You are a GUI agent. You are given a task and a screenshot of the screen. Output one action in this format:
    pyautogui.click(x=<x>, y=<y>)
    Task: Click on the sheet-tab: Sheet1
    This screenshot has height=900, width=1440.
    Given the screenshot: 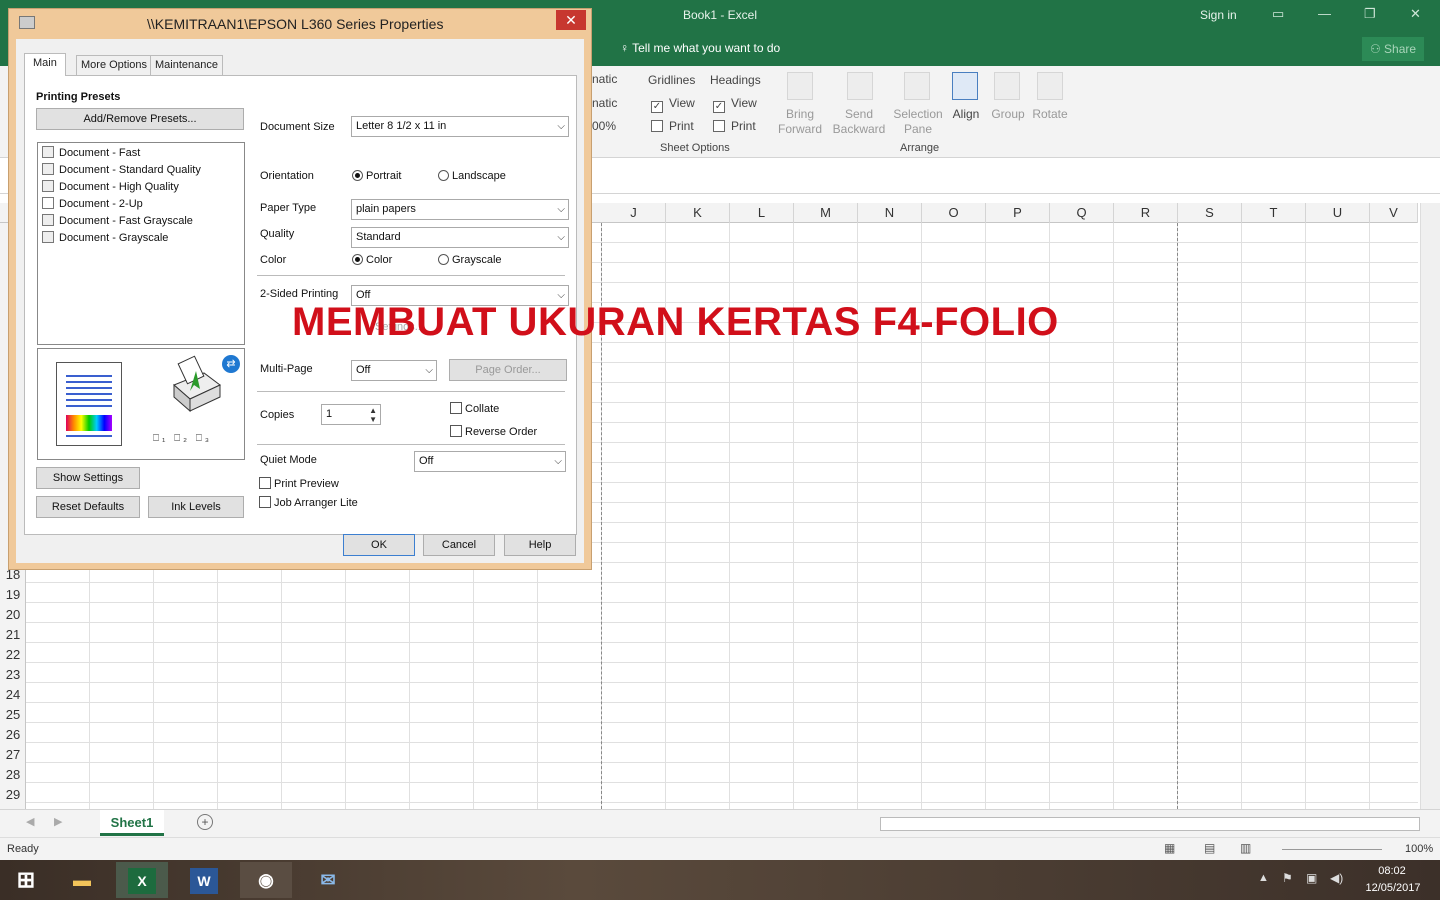 What is the action you would take?
    pyautogui.click(x=132, y=823)
    